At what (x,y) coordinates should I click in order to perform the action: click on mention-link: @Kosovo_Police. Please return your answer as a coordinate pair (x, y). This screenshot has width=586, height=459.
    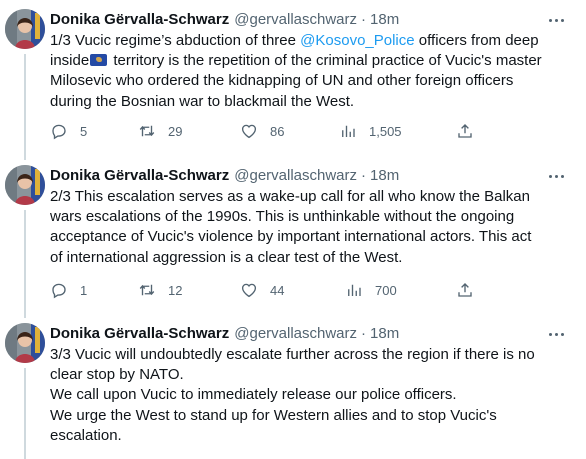
    Looking at the image, I should click on (357, 40).